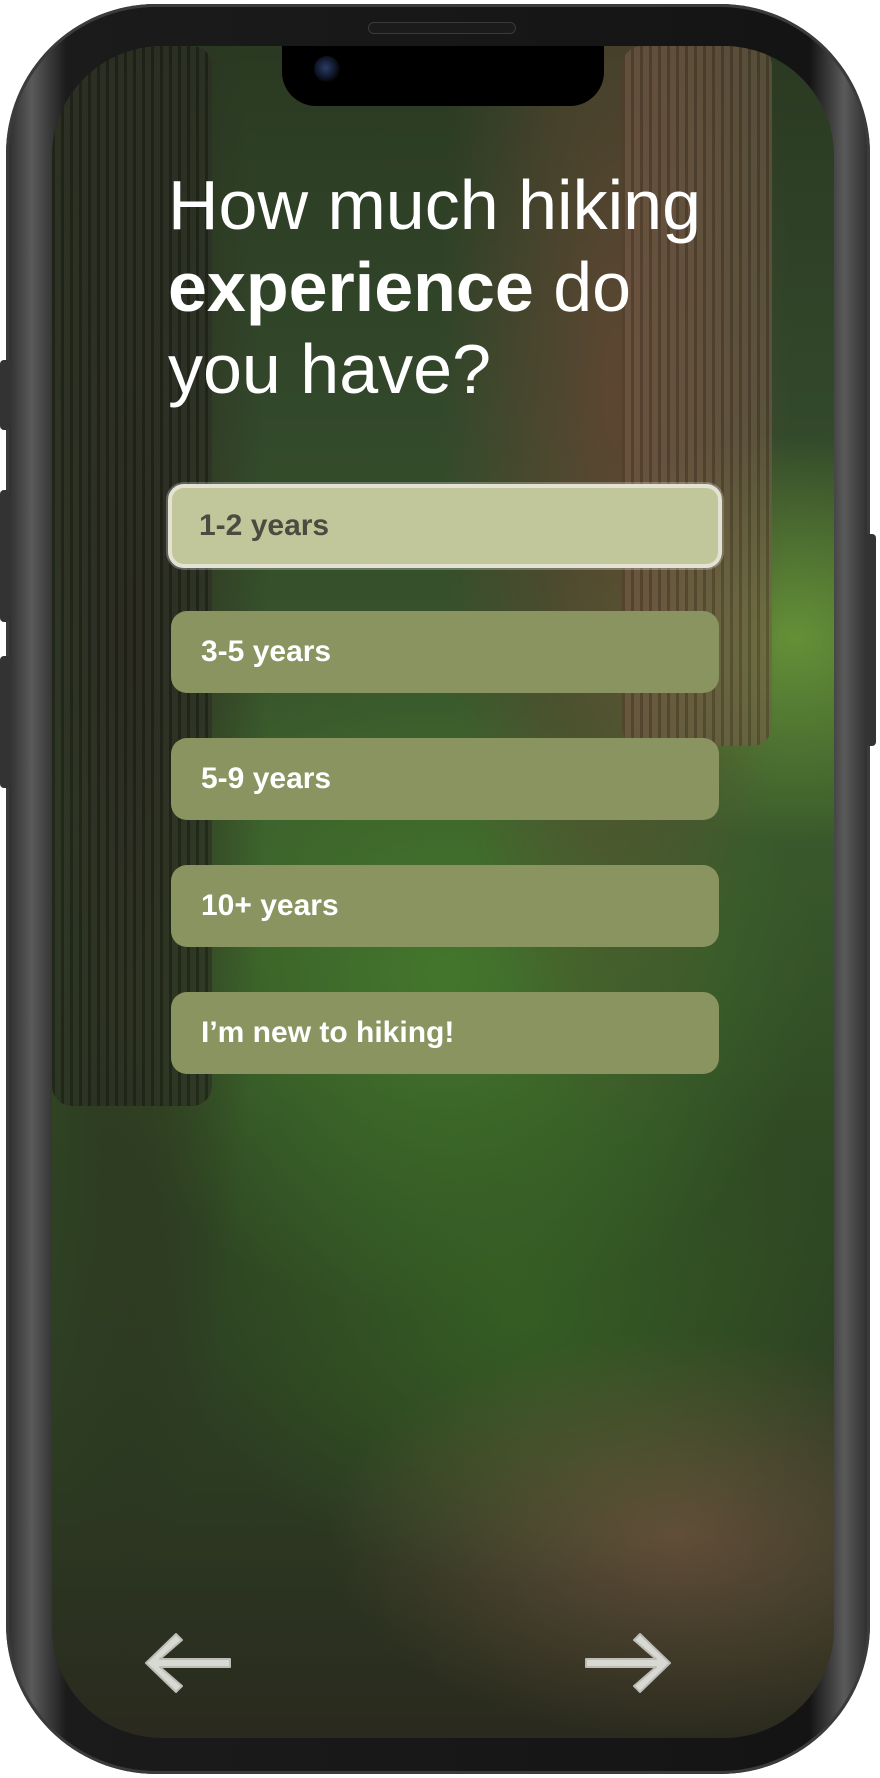 This screenshot has height=1778, width=880. What do you see at coordinates (330, 369) in the screenshot?
I see `heading-line-3: you have?` at bounding box center [330, 369].